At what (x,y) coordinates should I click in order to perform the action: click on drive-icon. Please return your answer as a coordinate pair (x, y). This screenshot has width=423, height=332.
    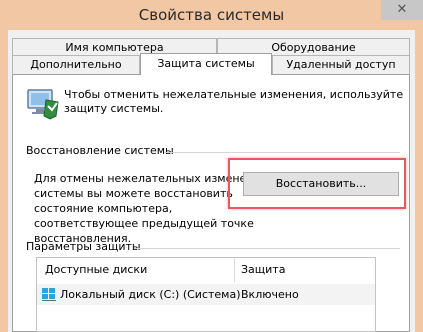
    Looking at the image, I should click on (49, 294).